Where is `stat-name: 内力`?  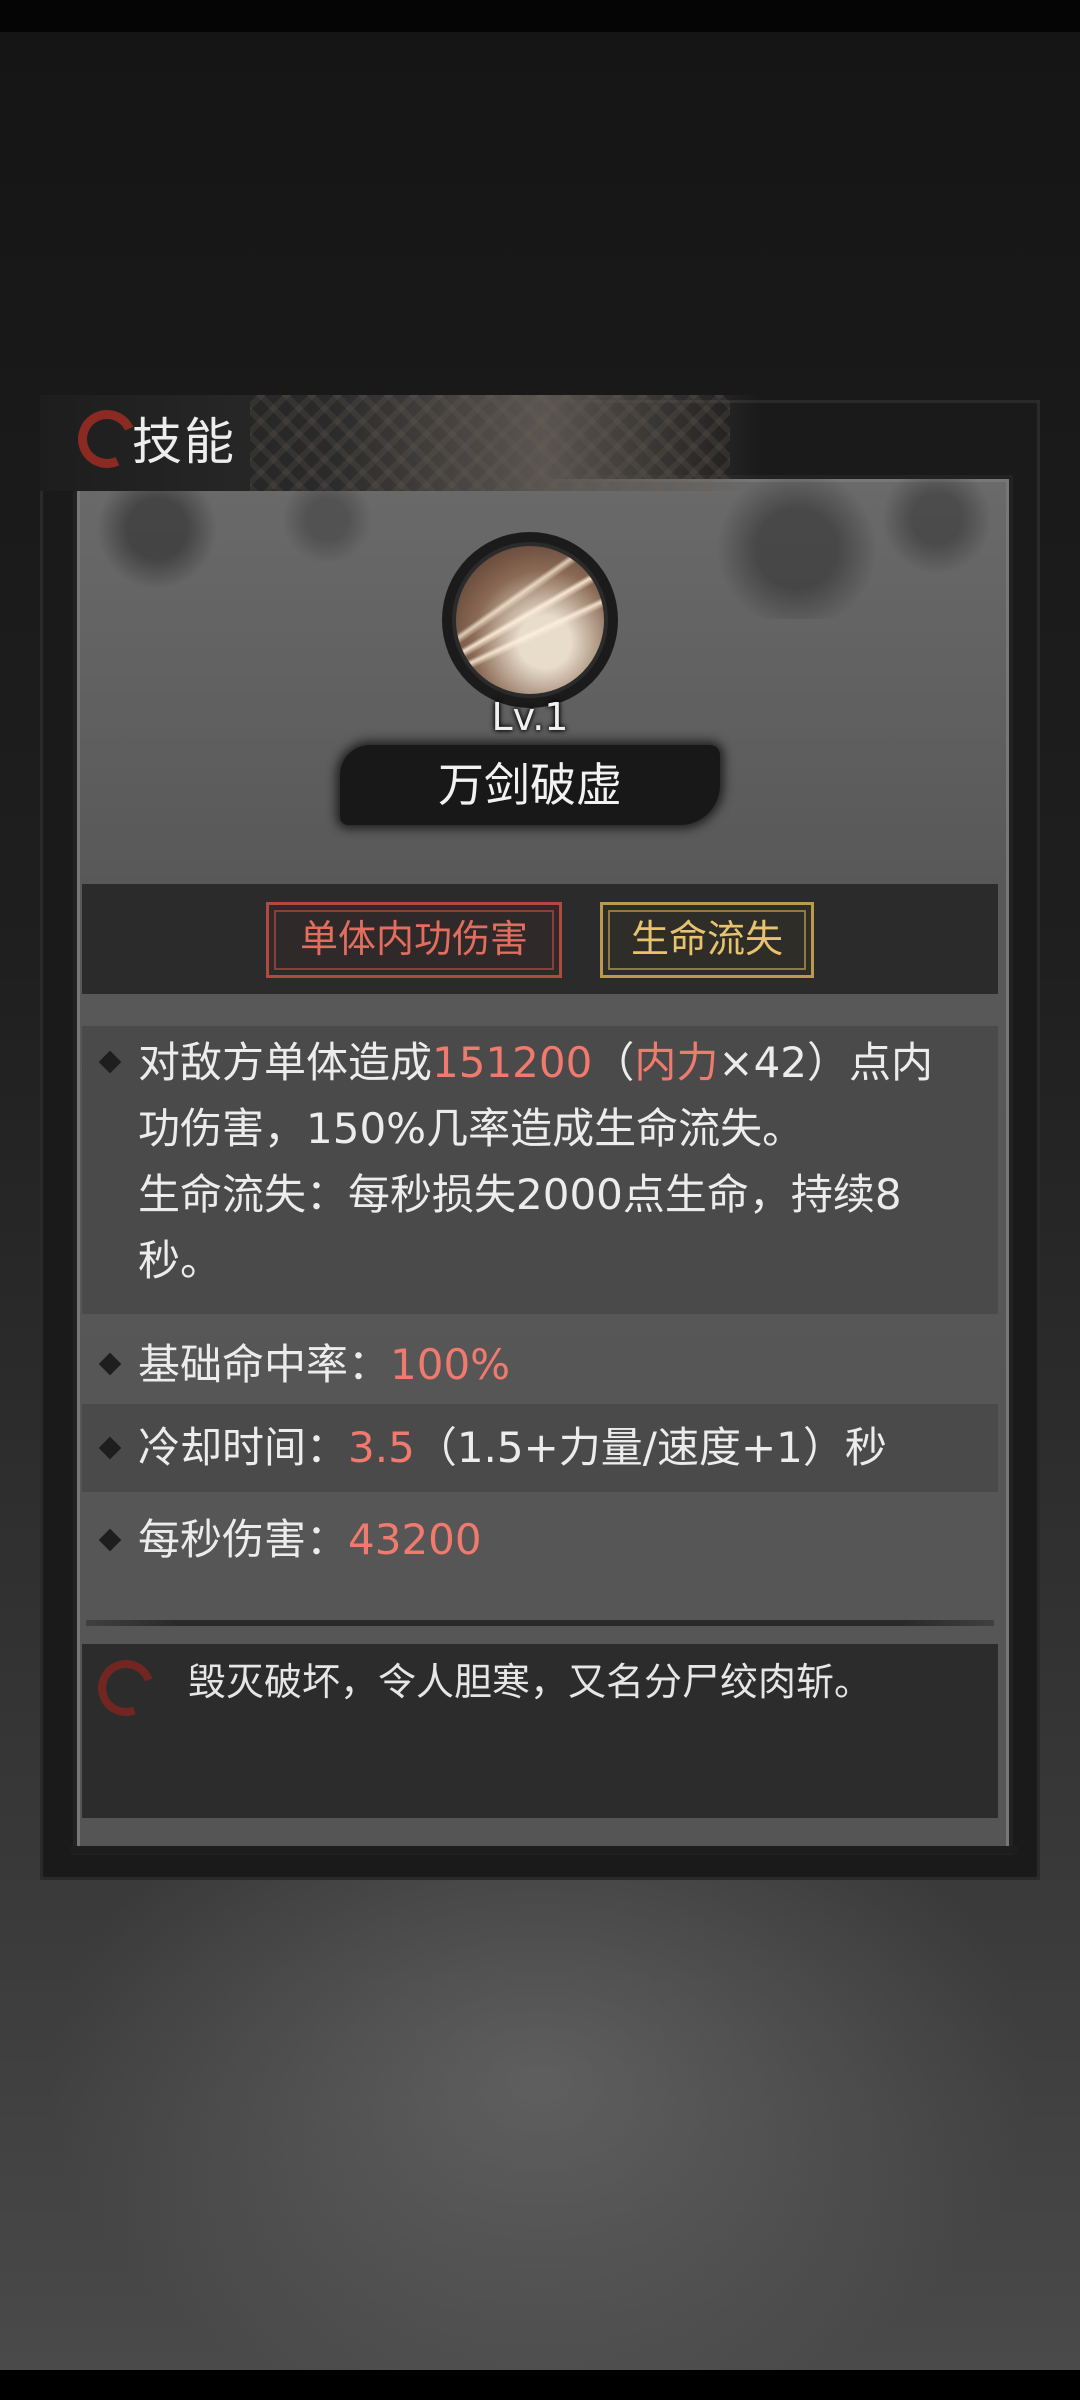
stat-name: 内力 is located at coordinates (676, 1062).